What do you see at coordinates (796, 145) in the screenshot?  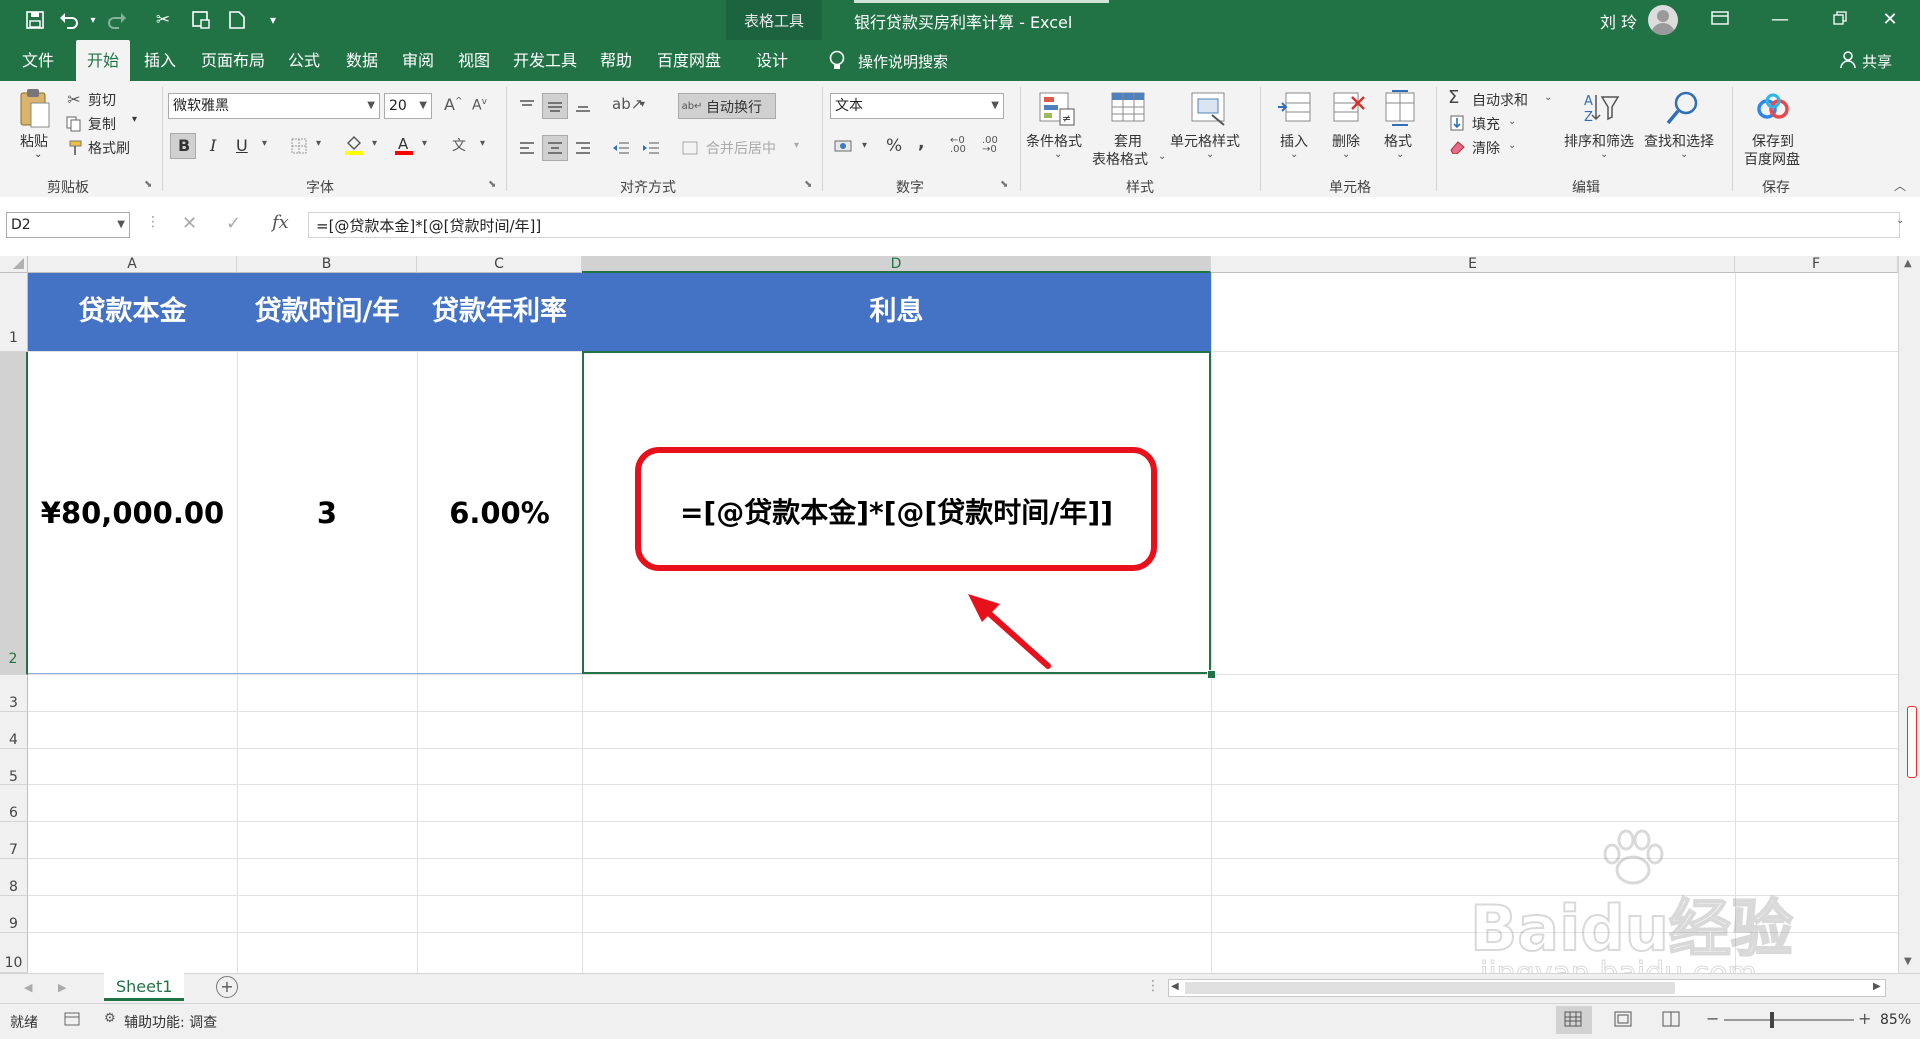 I see `merge-dropdown-icon: ▾` at bounding box center [796, 145].